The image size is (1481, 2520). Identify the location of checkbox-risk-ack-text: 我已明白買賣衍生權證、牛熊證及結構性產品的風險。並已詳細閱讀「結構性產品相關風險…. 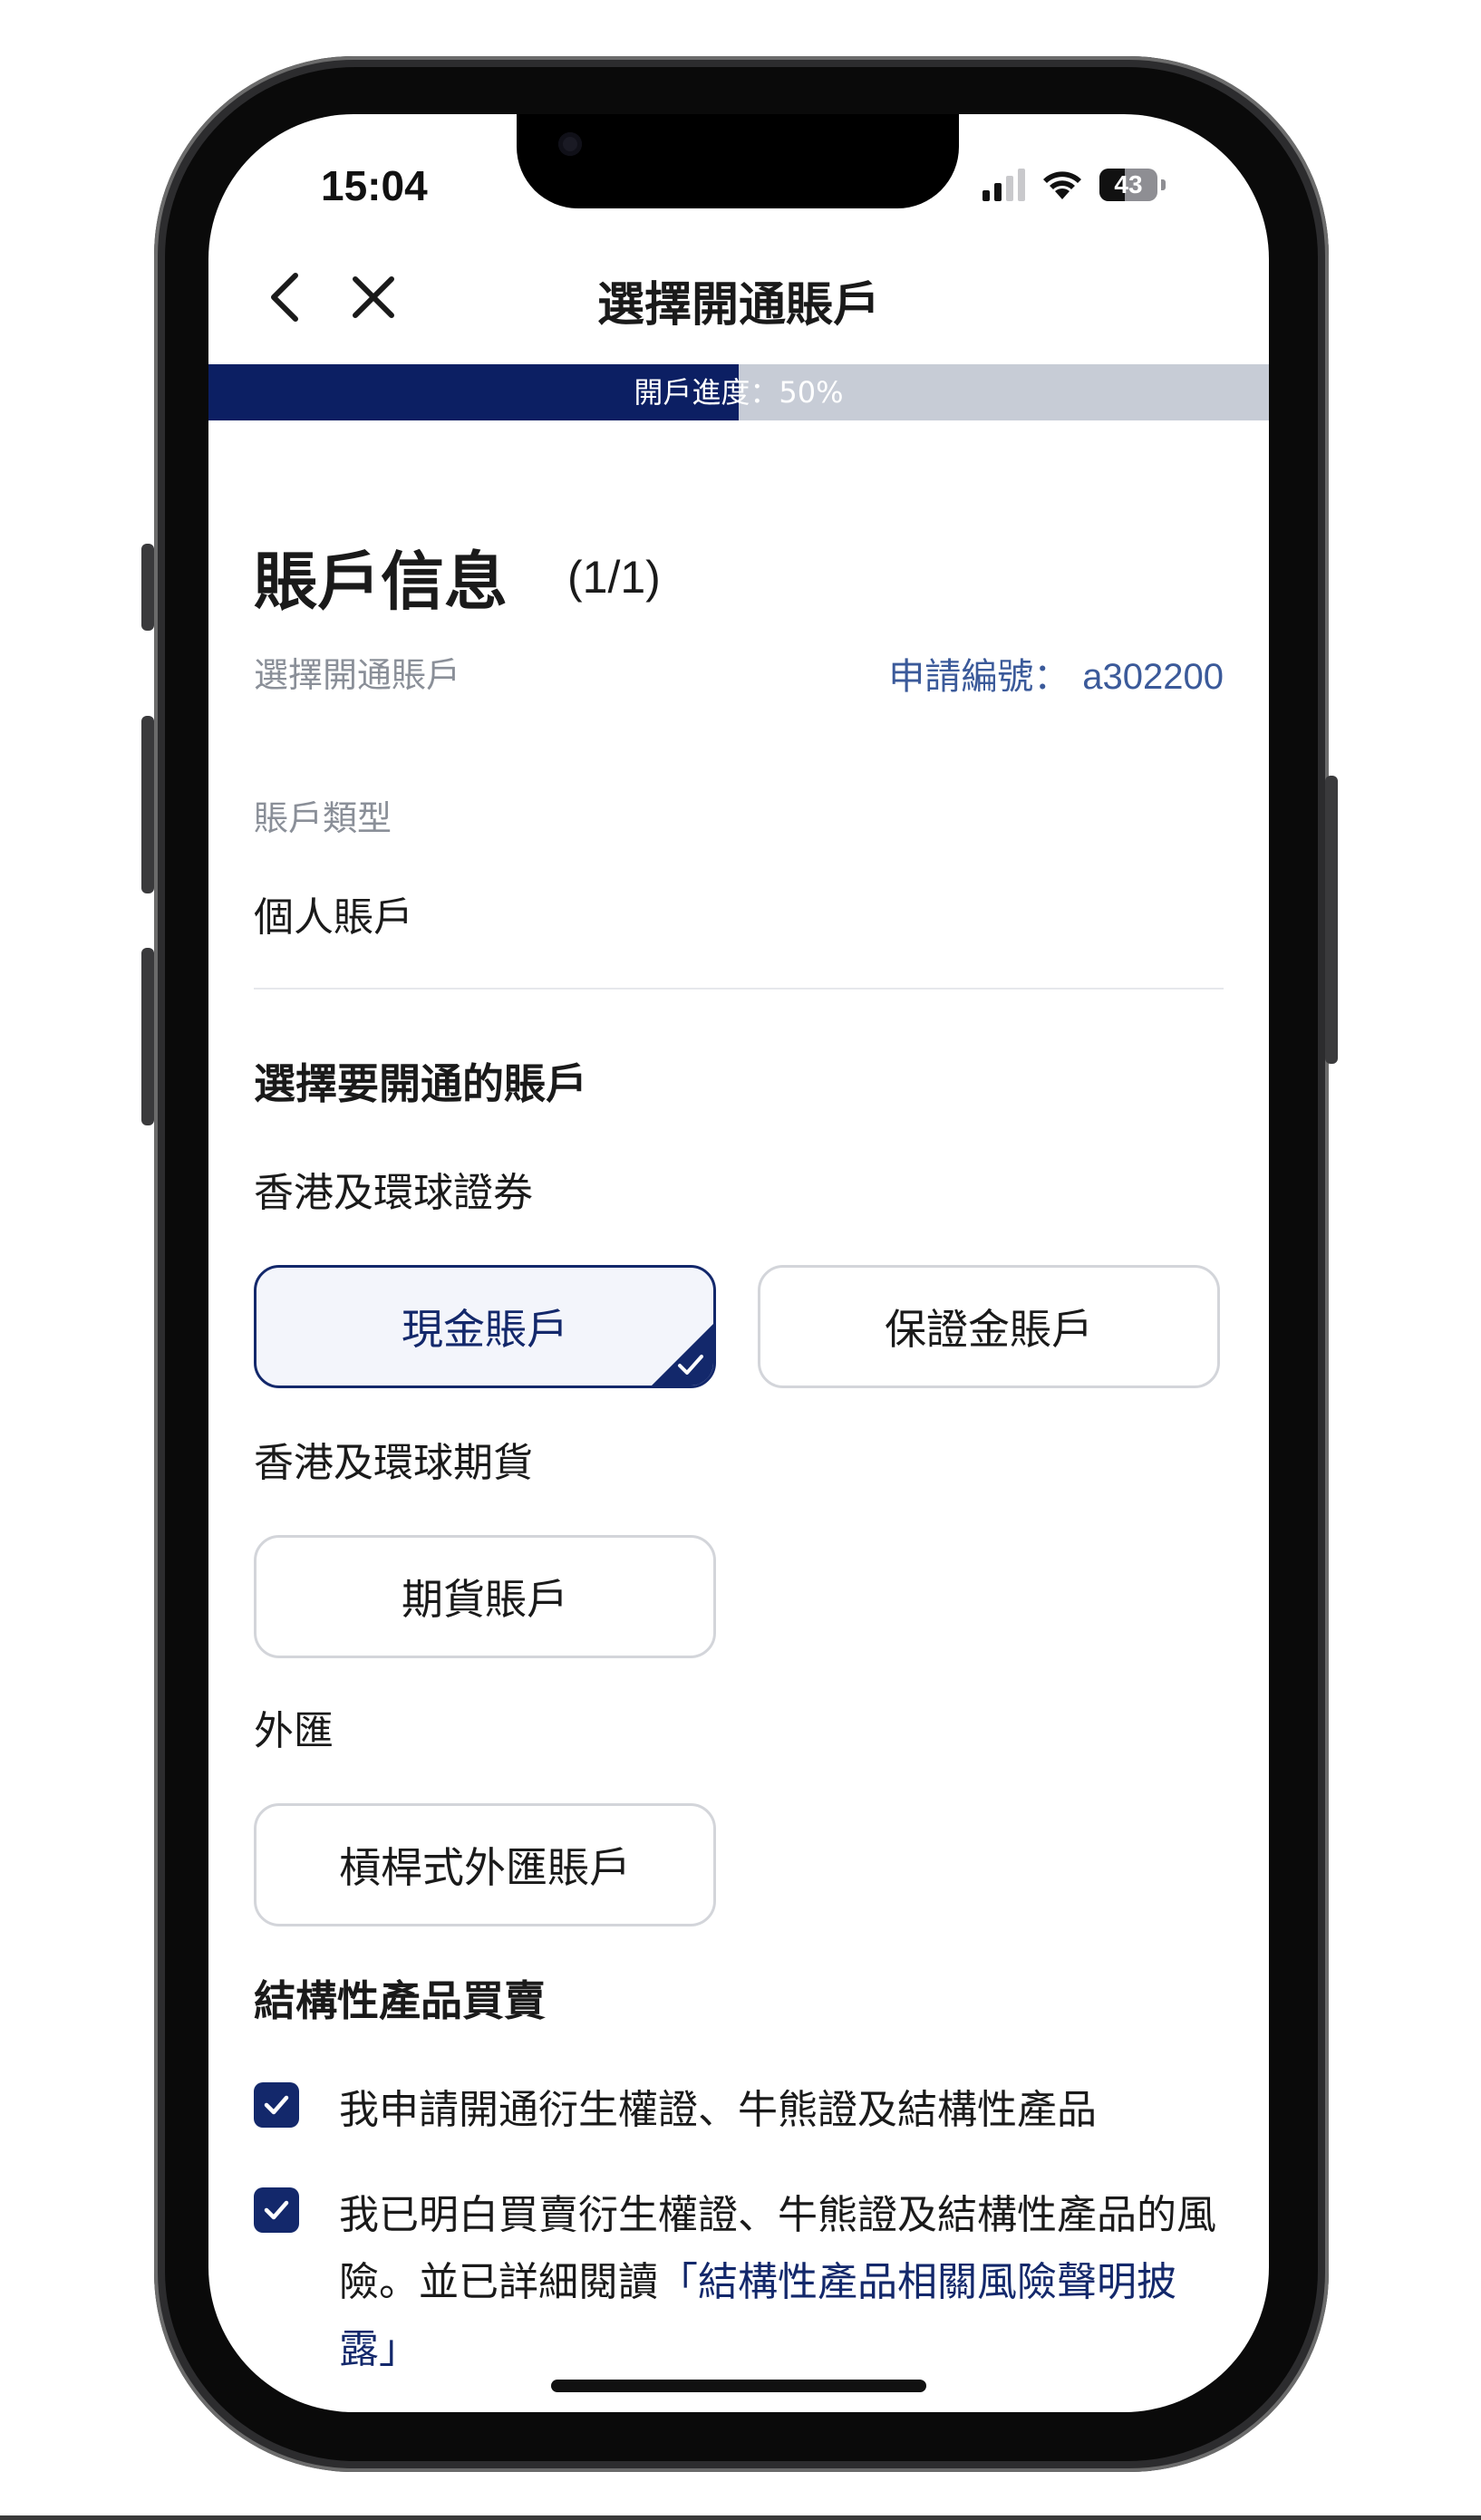
(781, 2282).